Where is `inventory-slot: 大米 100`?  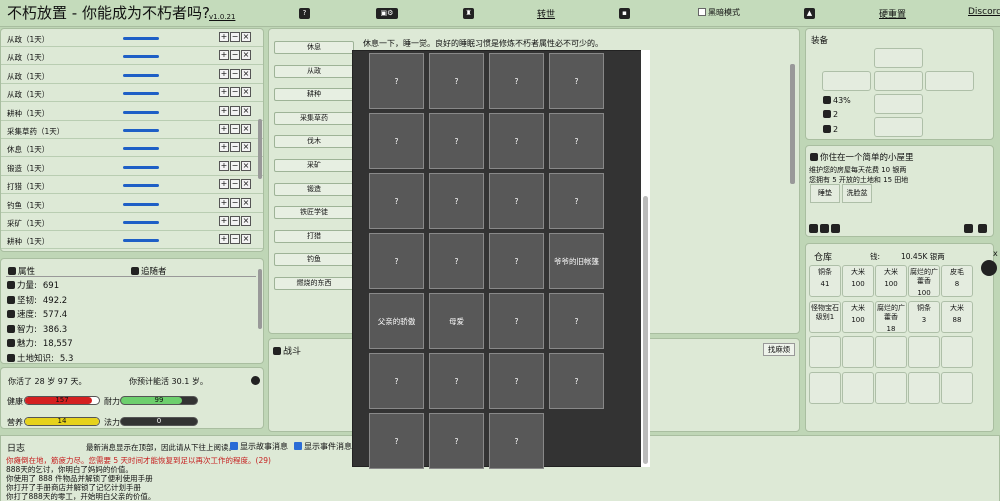
inventory-slot: 大米 100 is located at coordinates (891, 281).